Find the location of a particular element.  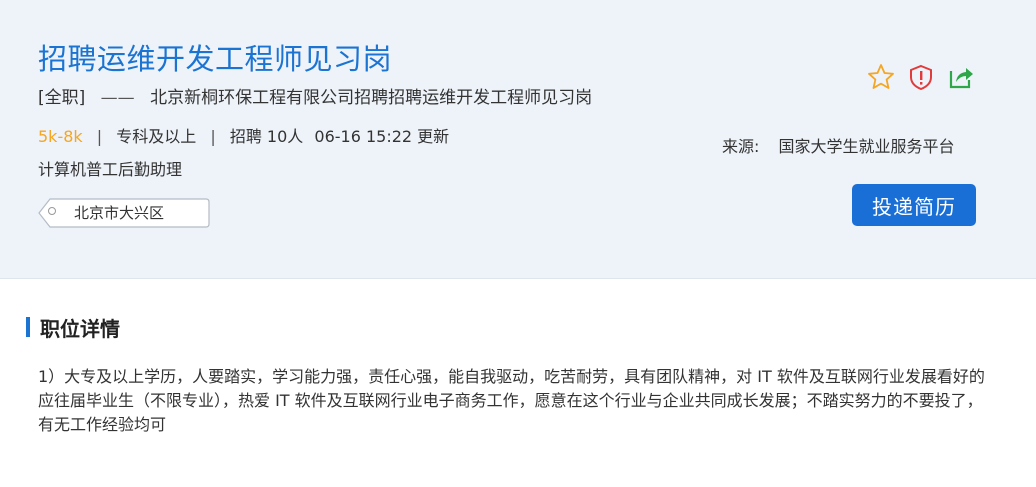

action-icons is located at coordinates (926, 79).